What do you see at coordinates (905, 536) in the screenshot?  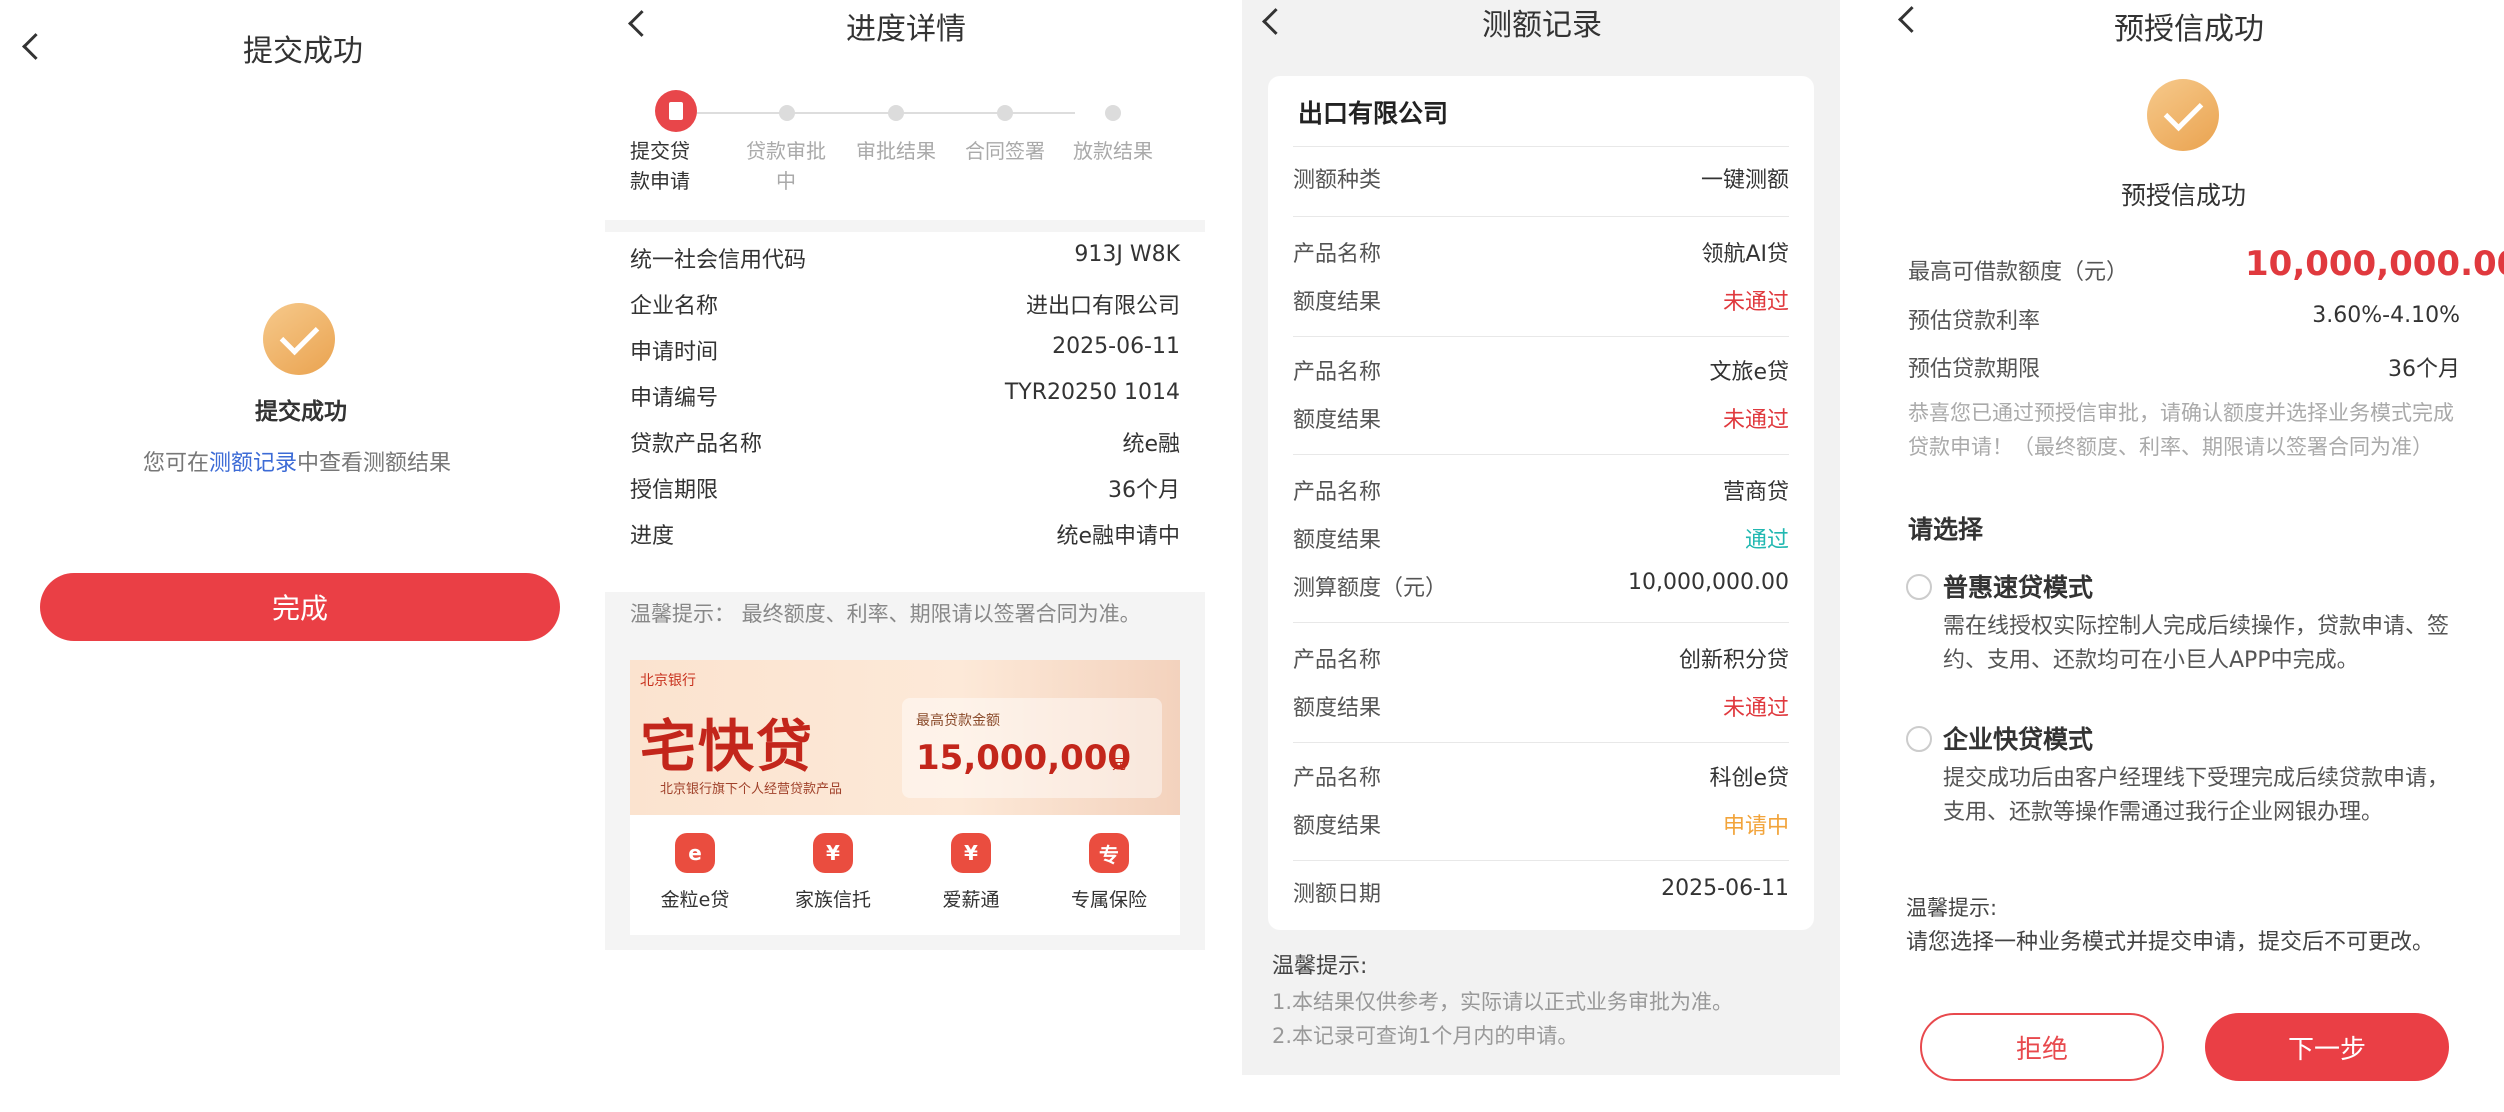 I see `info-row: 进度 统e融申请中` at bounding box center [905, 536].